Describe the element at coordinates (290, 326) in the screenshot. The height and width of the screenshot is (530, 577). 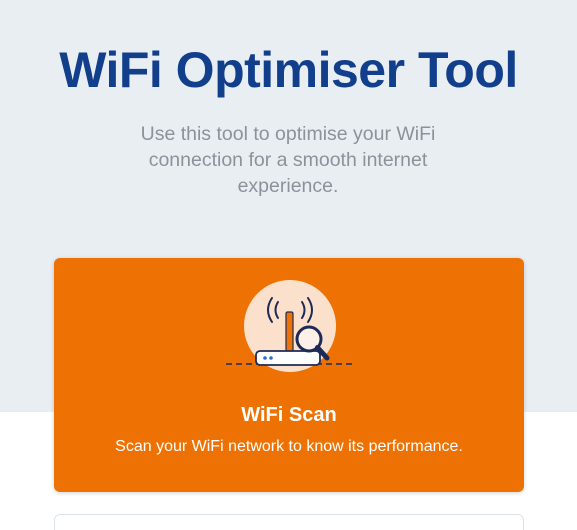
I see `wifi-router-scan-icon` at that location.